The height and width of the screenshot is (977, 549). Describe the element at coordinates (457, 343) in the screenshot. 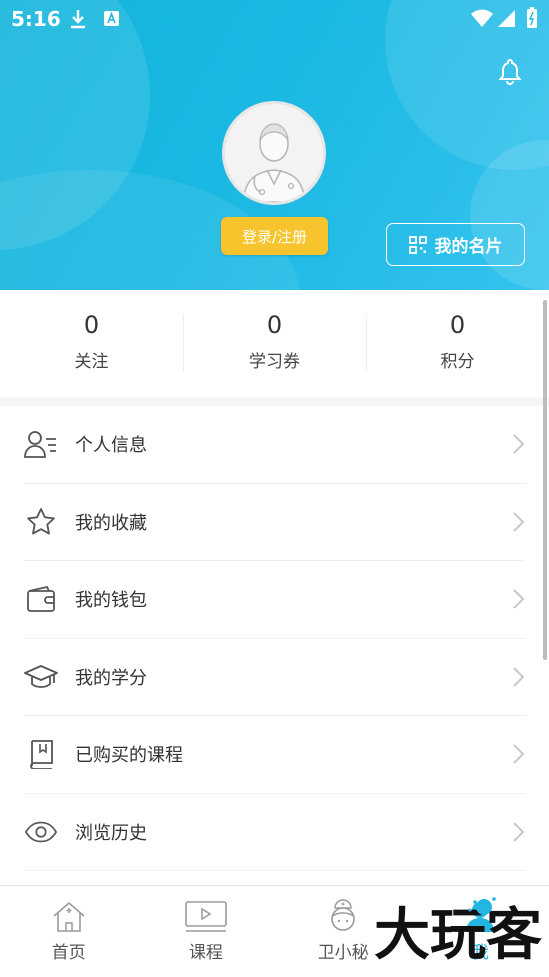

I see `stat-points: 0 积分` at that location.